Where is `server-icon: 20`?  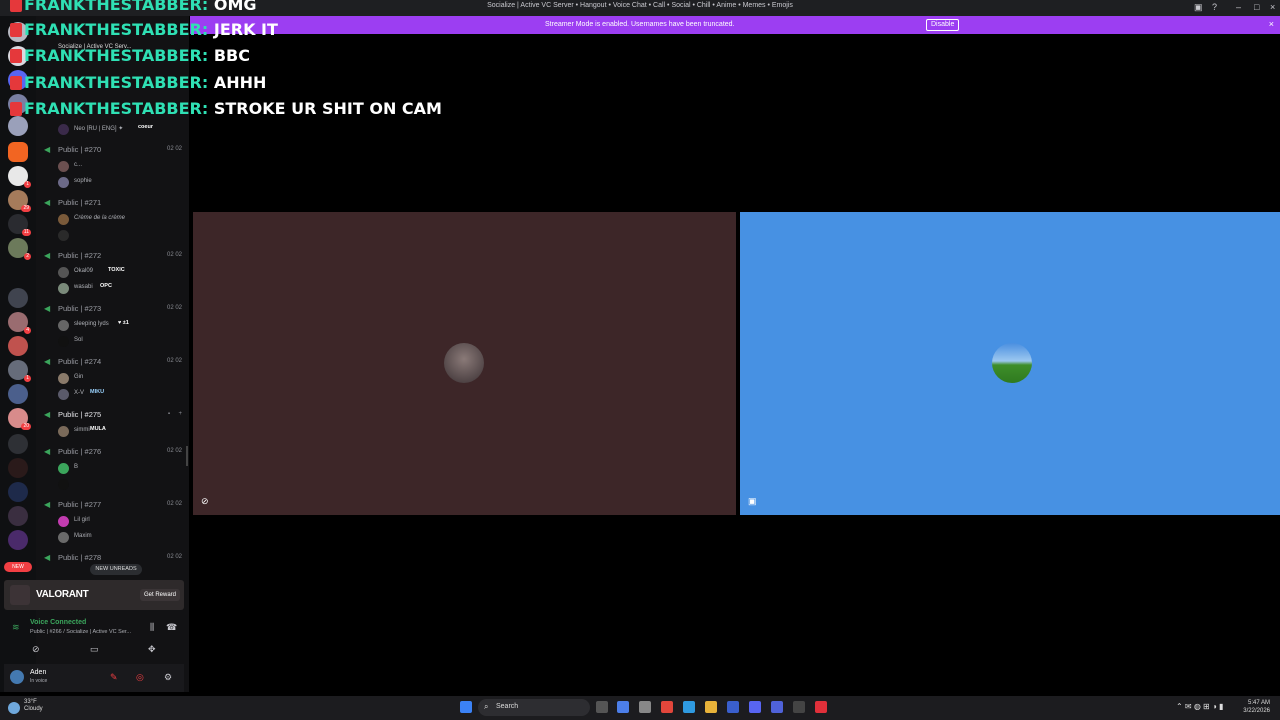
server-icon: 20 is located at coordinates (19, 419).